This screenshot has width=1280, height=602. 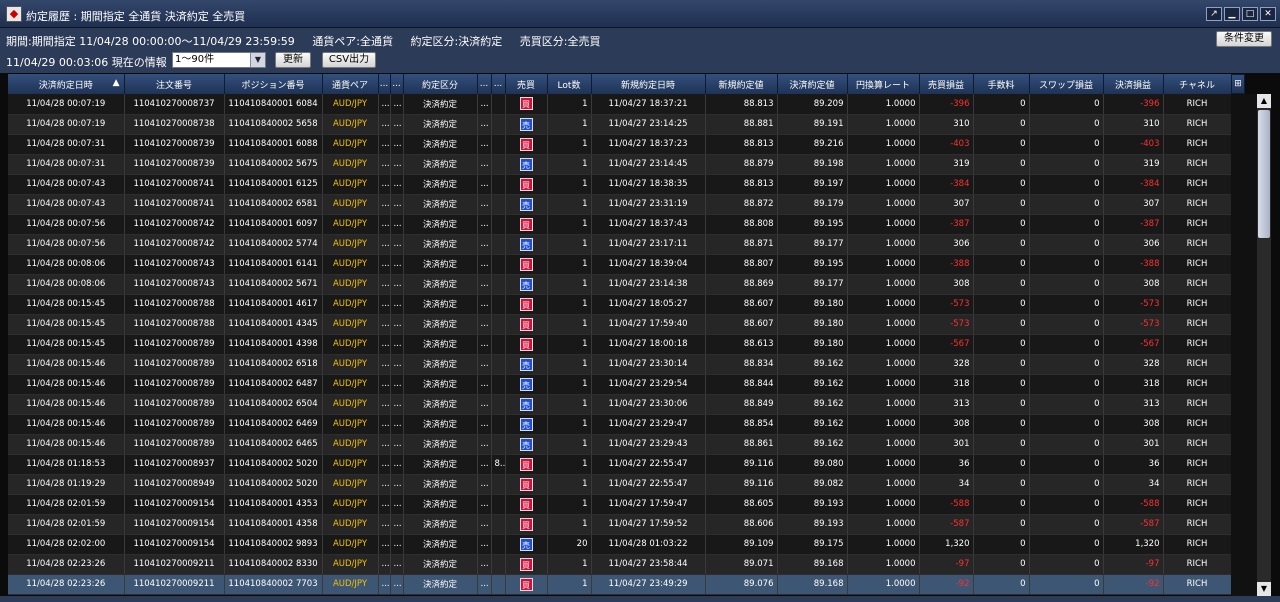 What do you see at coordinates (1001, 84) in the screenshot?
I see `column-header-fee: 手数料` at bounding box center [1001, 84].